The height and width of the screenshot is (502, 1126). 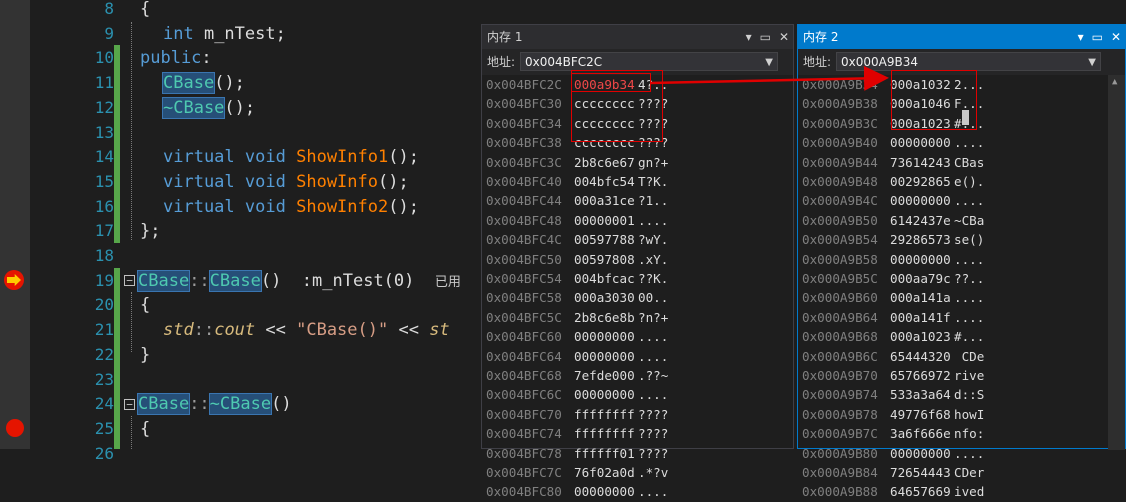 I want to click on memory-ascii: ived, so click(x=969, y=492).